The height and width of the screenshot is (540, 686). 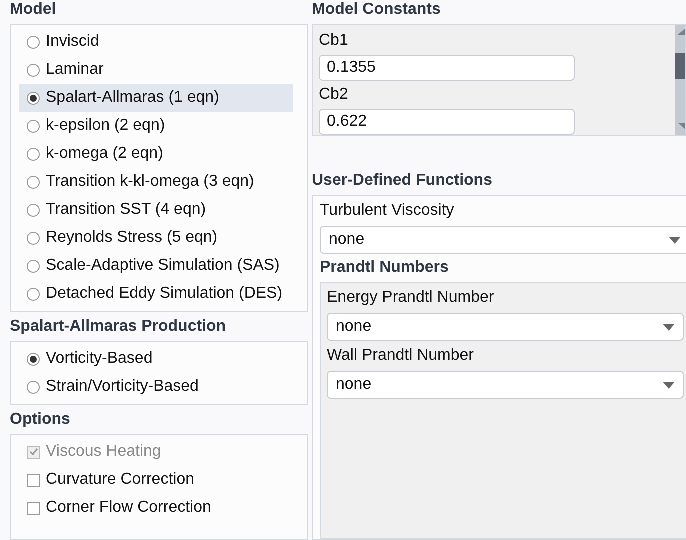 What do you see at coordinates (126, 210) in the screenshot?
I see `radio-label: Transition SST (4 eqn)` at bounding box center [126, 210].